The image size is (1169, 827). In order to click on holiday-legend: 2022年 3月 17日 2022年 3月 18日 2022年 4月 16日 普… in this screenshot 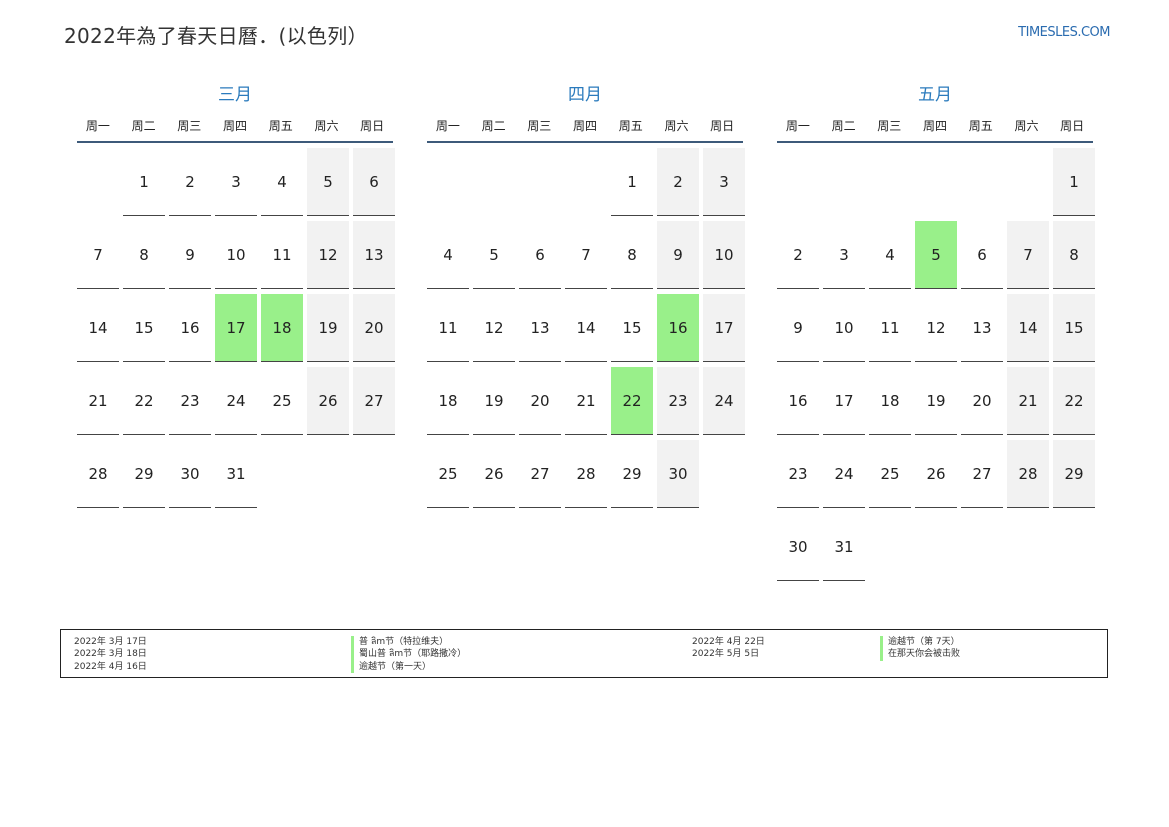, I will do `click(584, 653)`.